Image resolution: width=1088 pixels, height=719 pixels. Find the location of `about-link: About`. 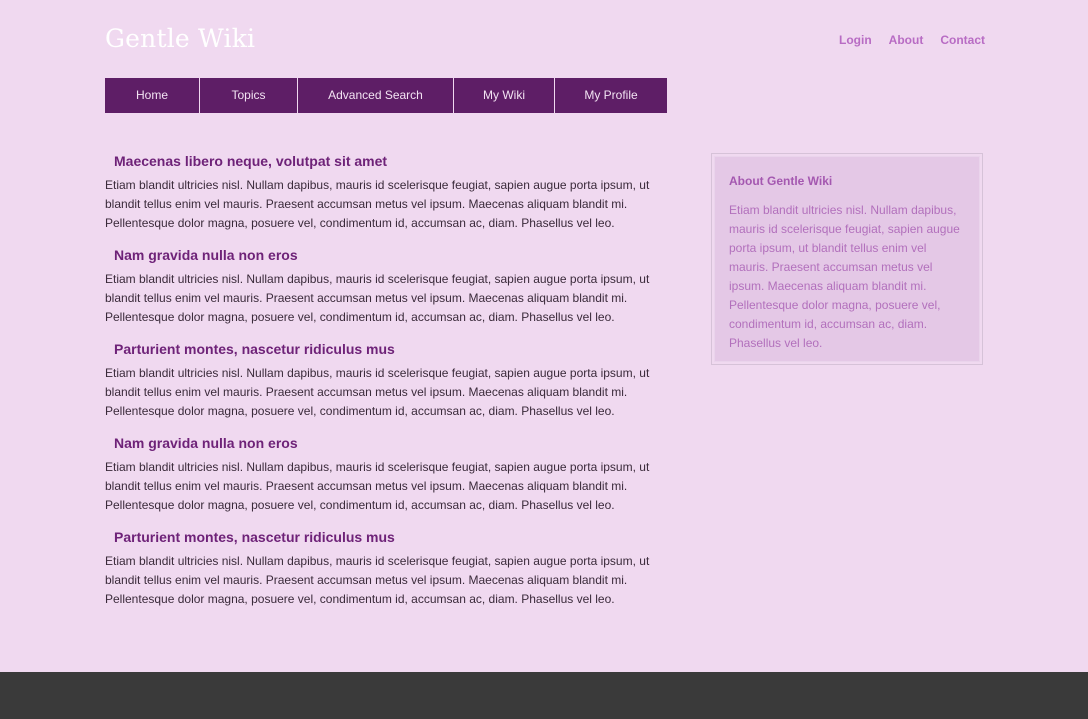

about-link: About is located at coordinates (906, 40).